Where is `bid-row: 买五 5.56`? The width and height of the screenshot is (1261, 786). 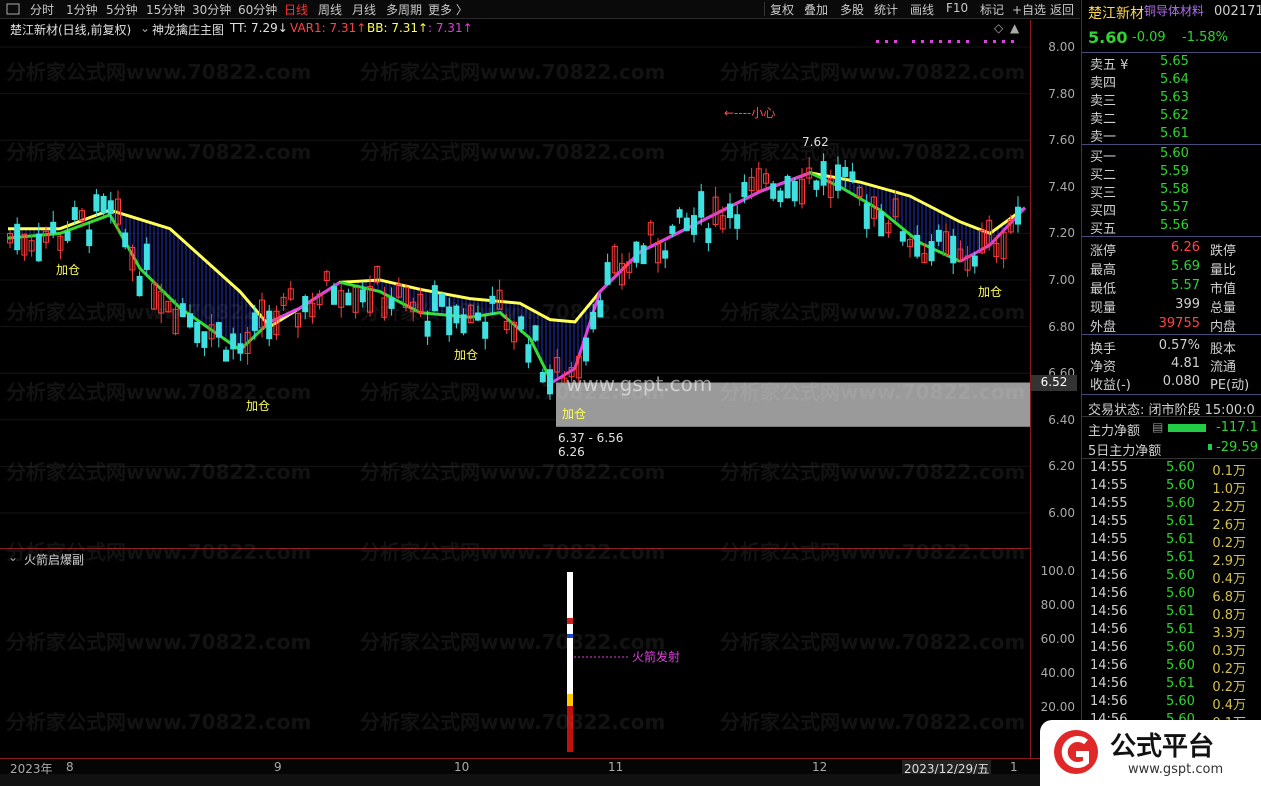 bid-row: 买五 5.56 is located at coordinates (1175, 227).